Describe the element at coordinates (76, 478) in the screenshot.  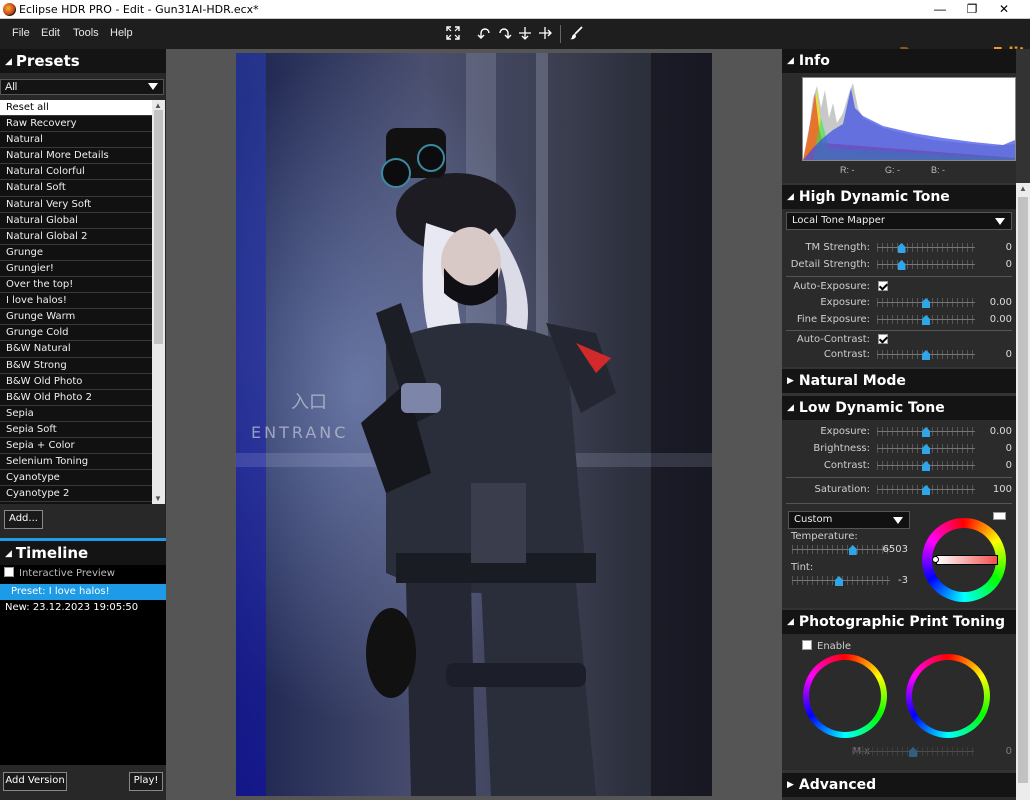
I see `preset-item: Cyanotype` at that location.